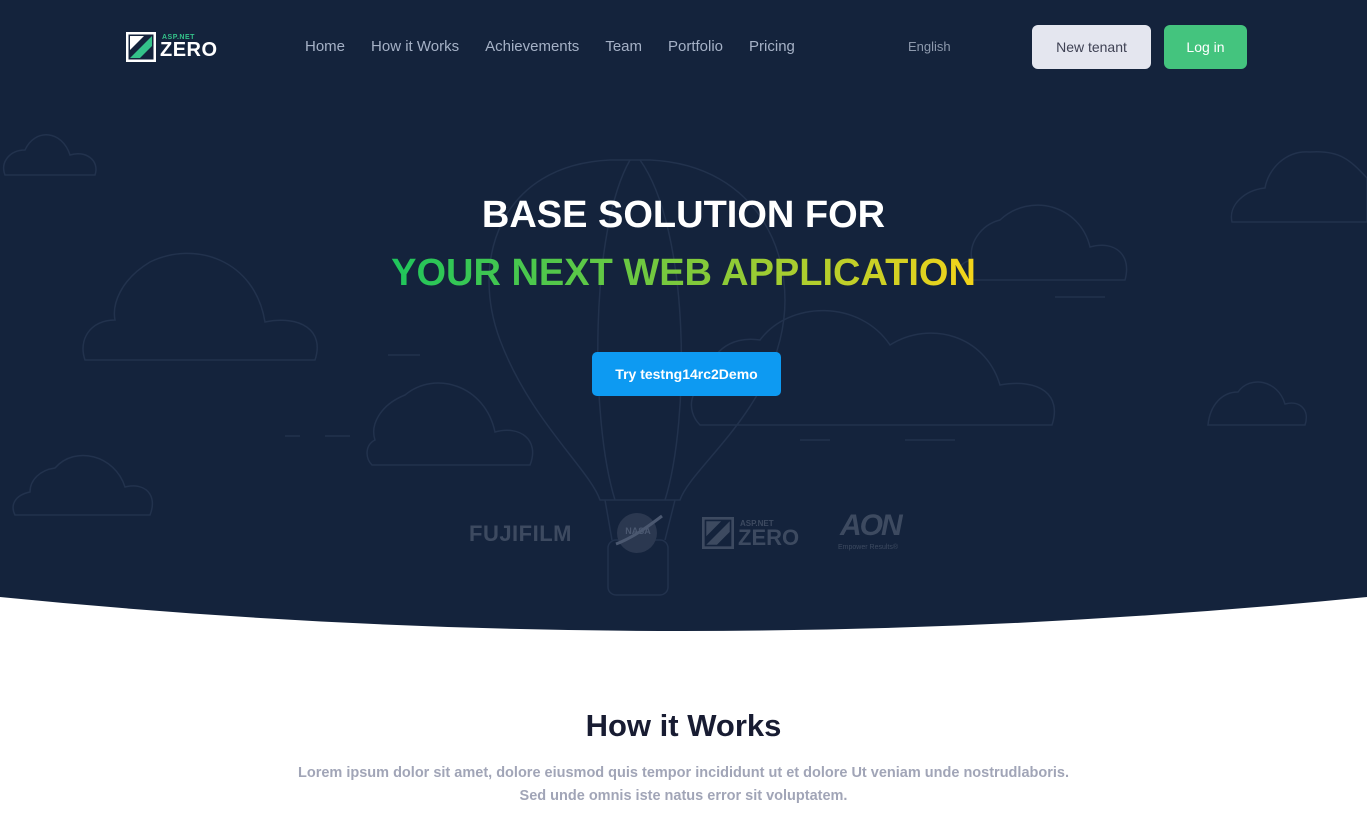 Image resolution: width=1367 pixels, height=828 pixels. I want to click on how-it-works-title: How it Works, so click(683, 725).